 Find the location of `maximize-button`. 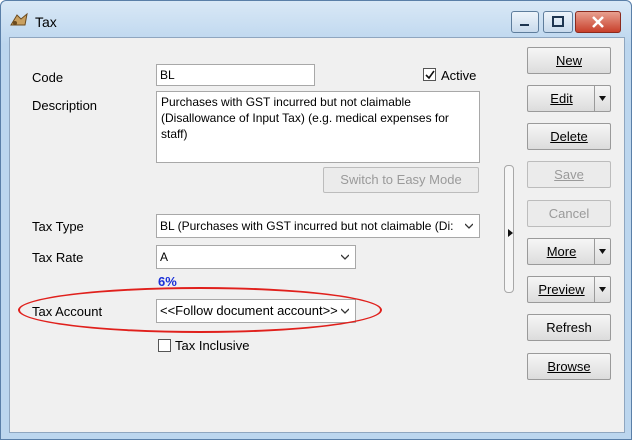

maximize-button is located at coordinates (558, 22).